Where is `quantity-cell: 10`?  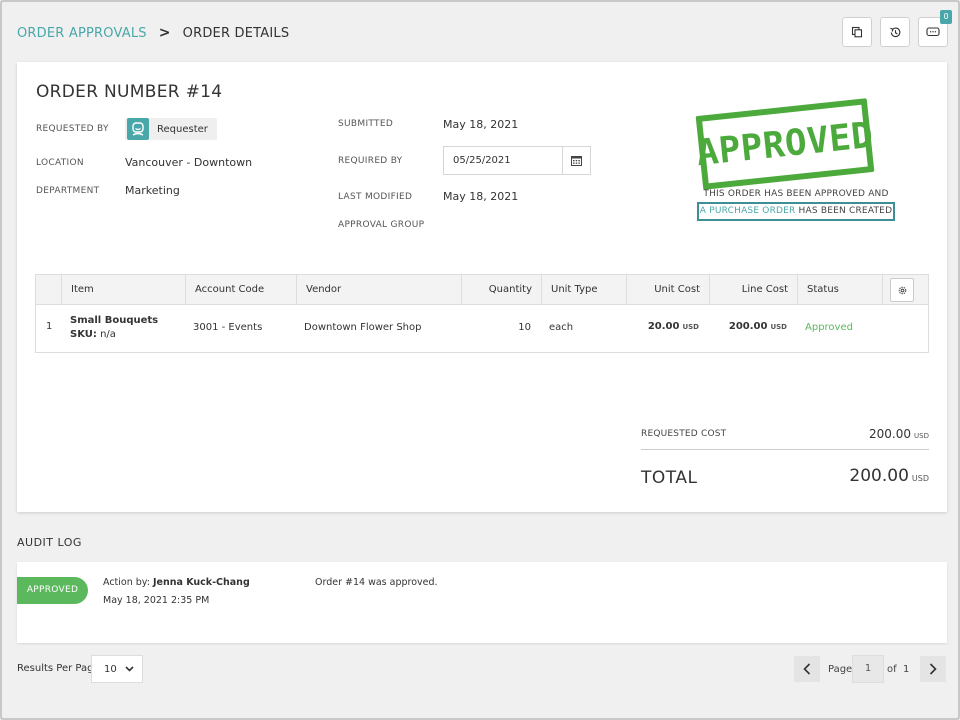
quantity-cell: 10 is located at coordinates (524, 327).